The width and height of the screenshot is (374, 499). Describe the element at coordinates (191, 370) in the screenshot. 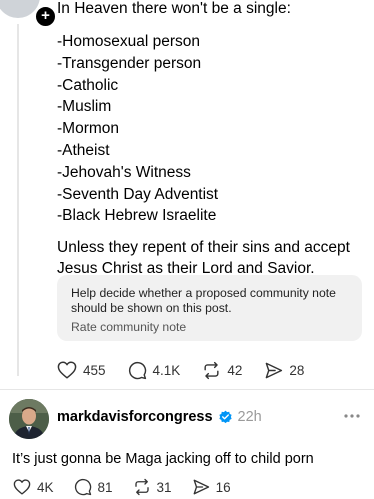

I see `post-actions: 455 4.1K 42 28` at that location.